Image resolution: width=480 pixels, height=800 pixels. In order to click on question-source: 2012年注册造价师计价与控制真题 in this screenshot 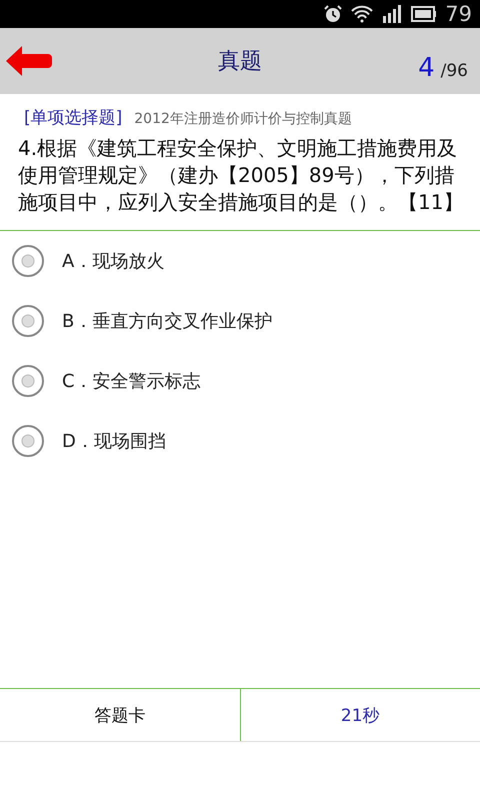, I will do `click(243, 119)`.